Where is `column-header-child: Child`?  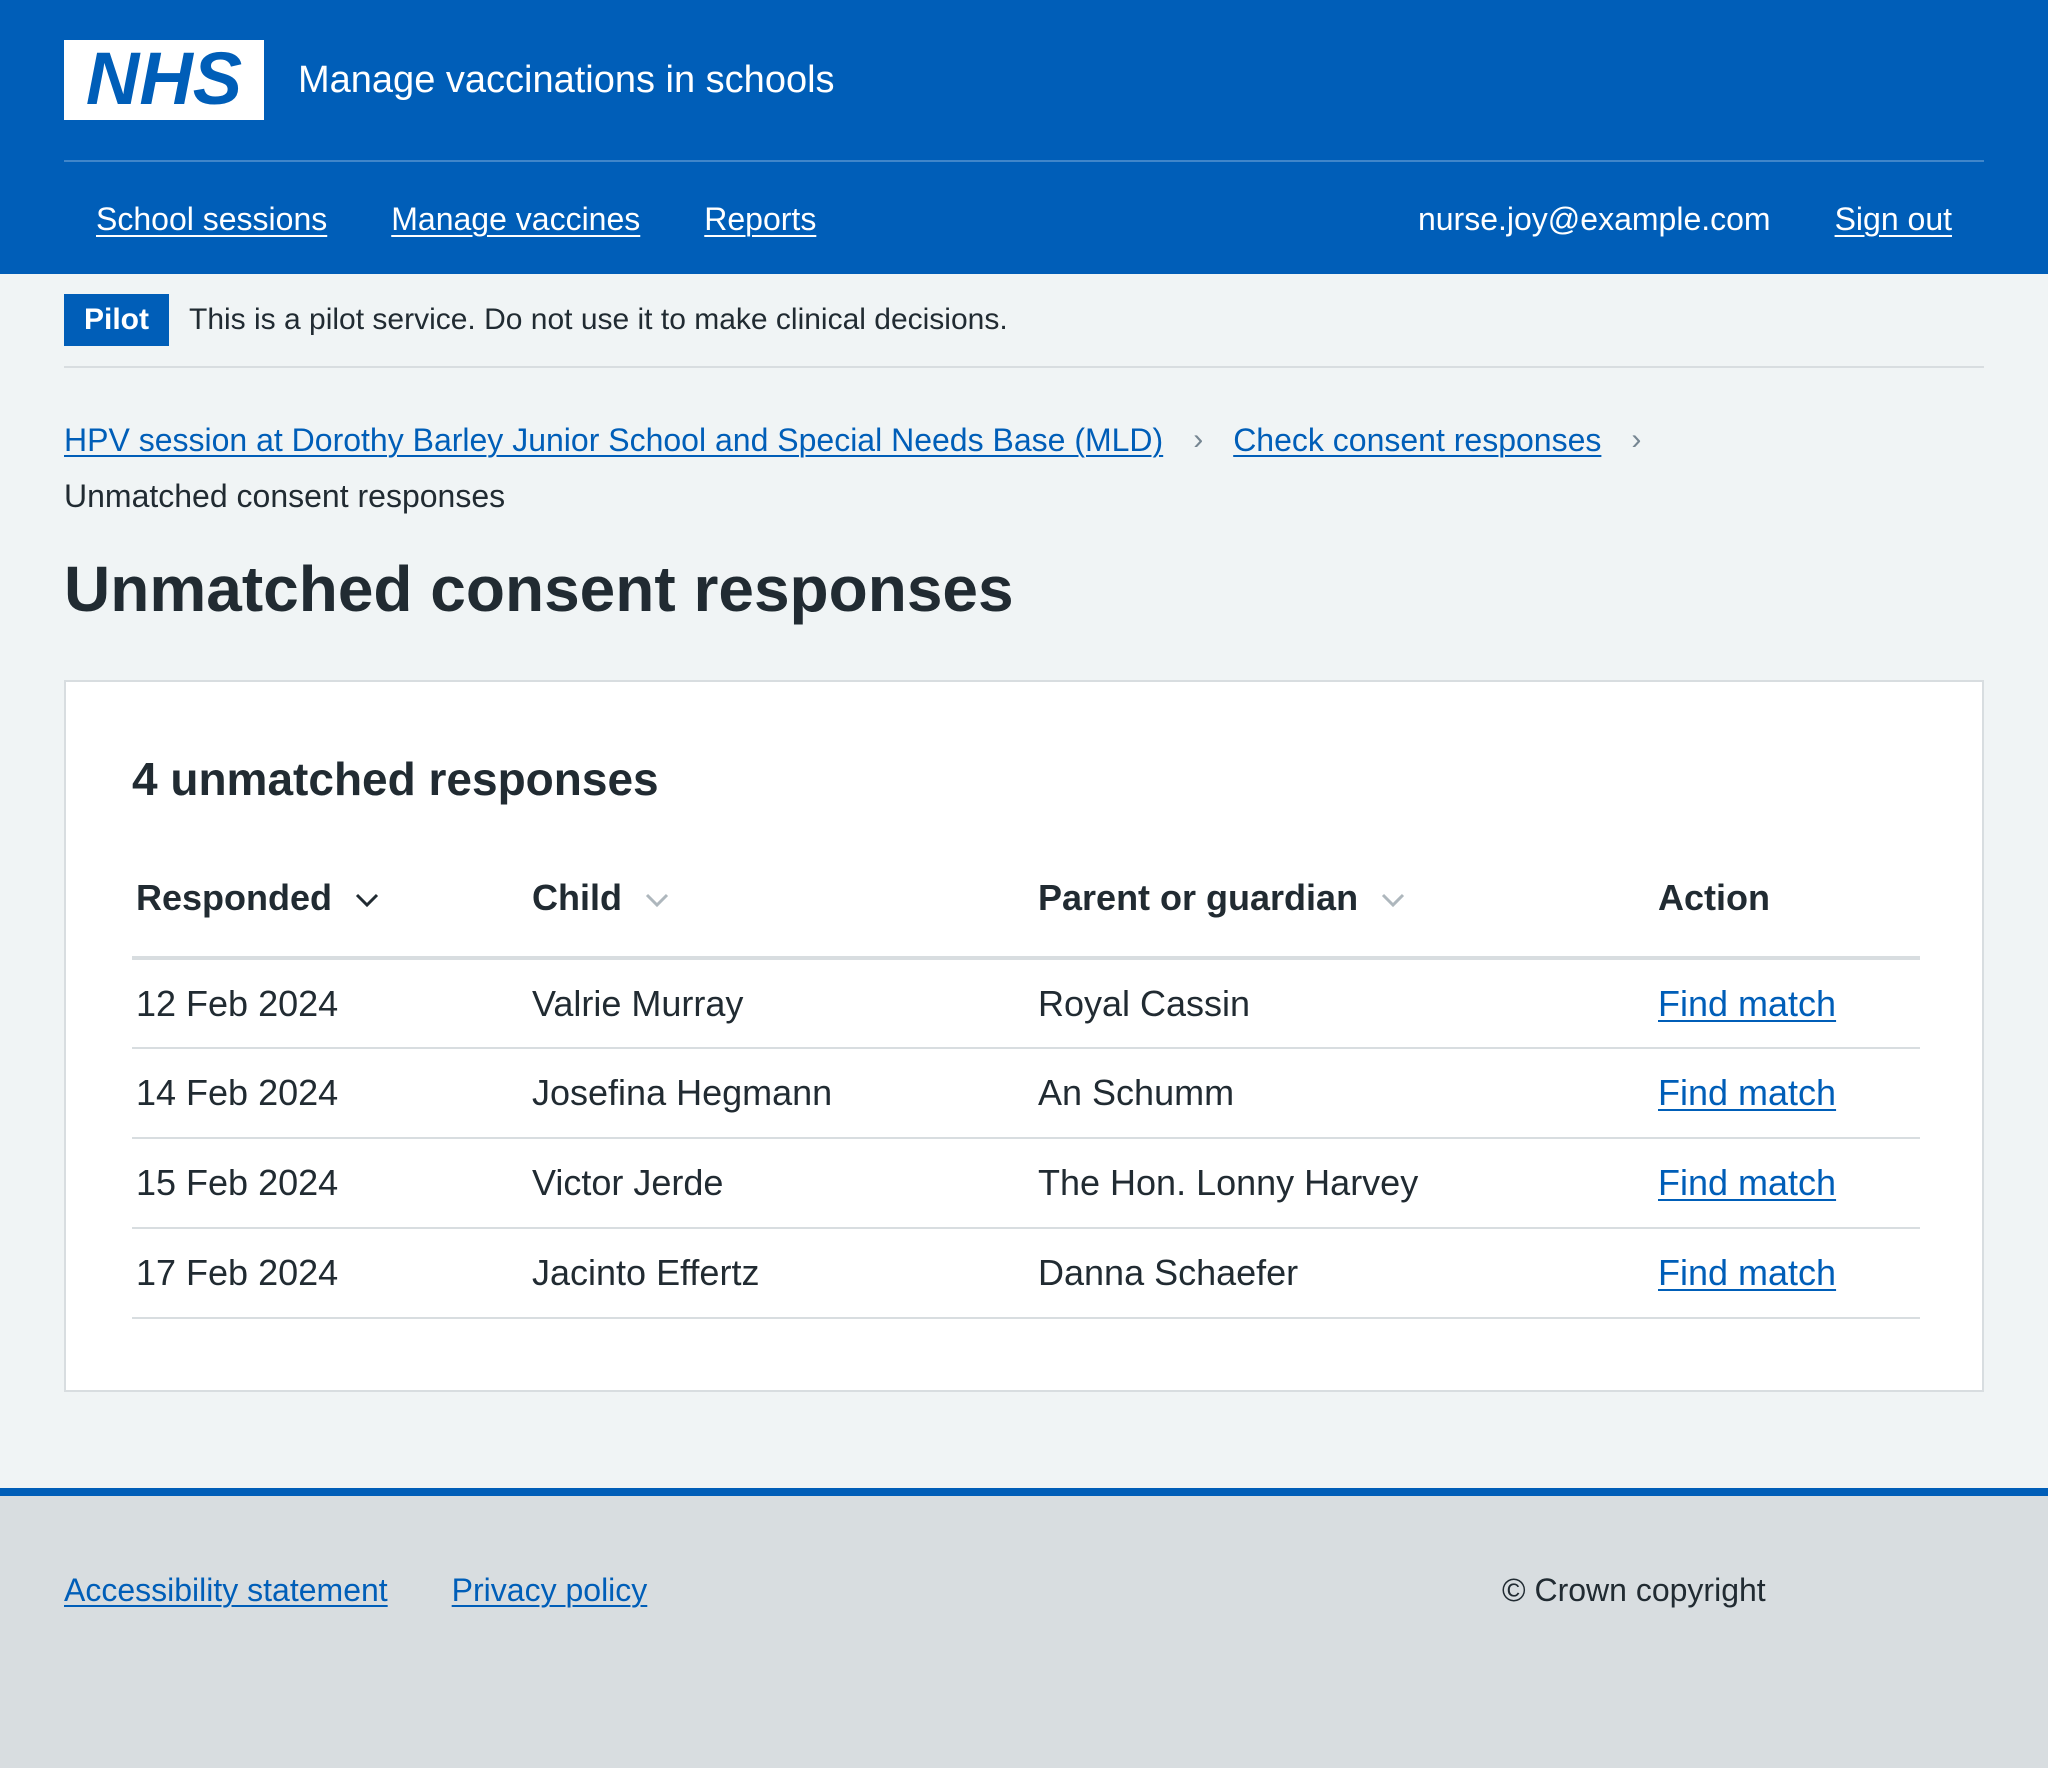
column-header-child: Child is located at coordinates (781, 900).